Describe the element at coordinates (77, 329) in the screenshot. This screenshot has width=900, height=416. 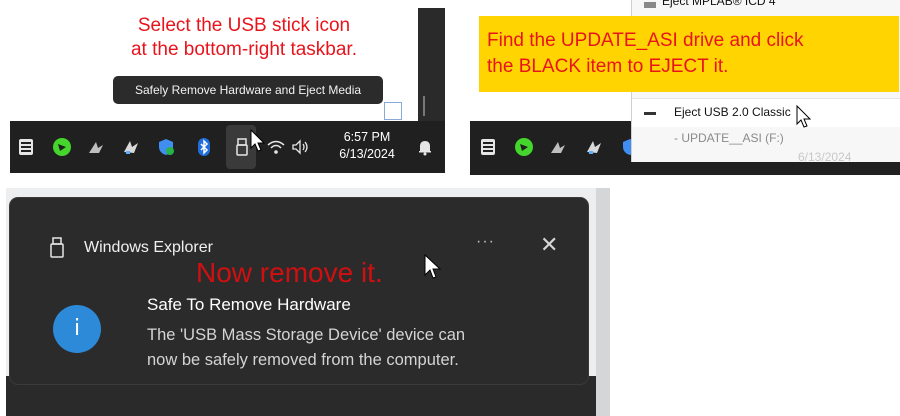
I see `info-icon: i` at that location.